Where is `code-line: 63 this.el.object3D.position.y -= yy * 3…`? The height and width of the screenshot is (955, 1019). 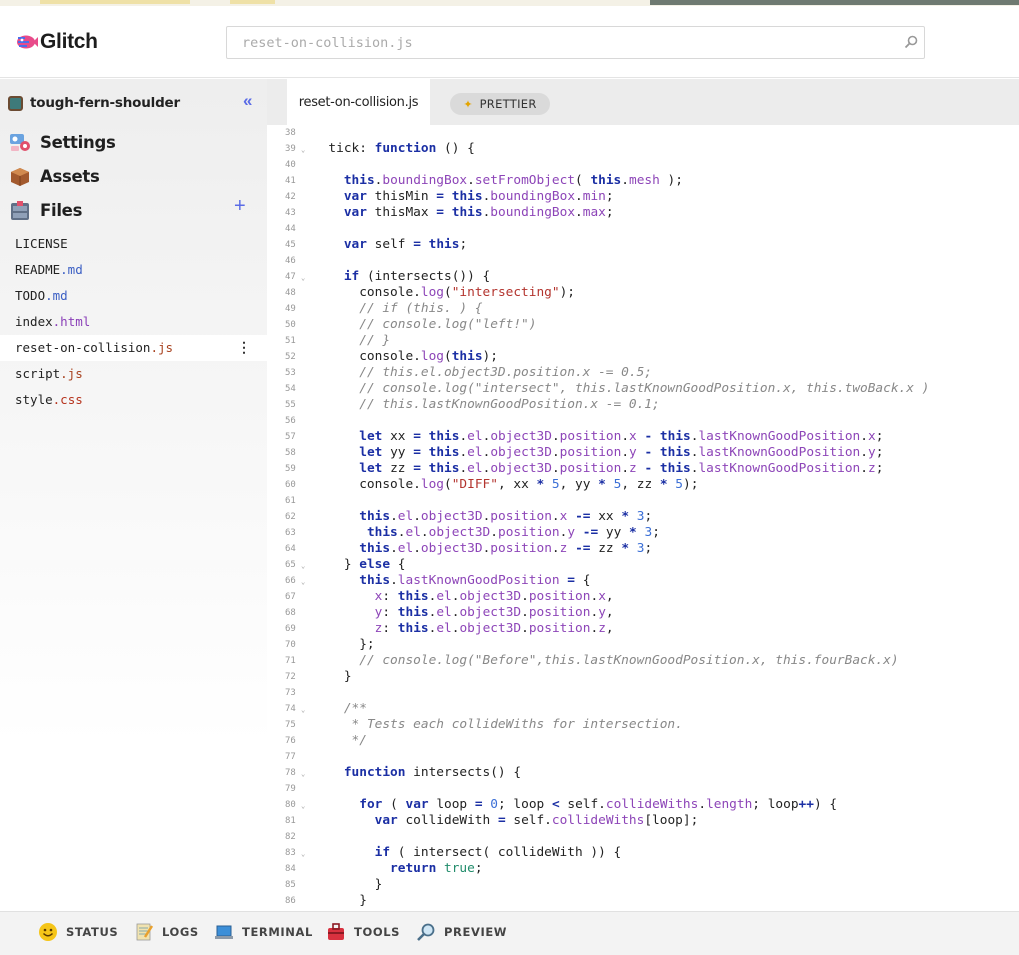 code-line: 63 this.el.object3D.position.y -= yy * 3… is located at coordinates (643, 533).